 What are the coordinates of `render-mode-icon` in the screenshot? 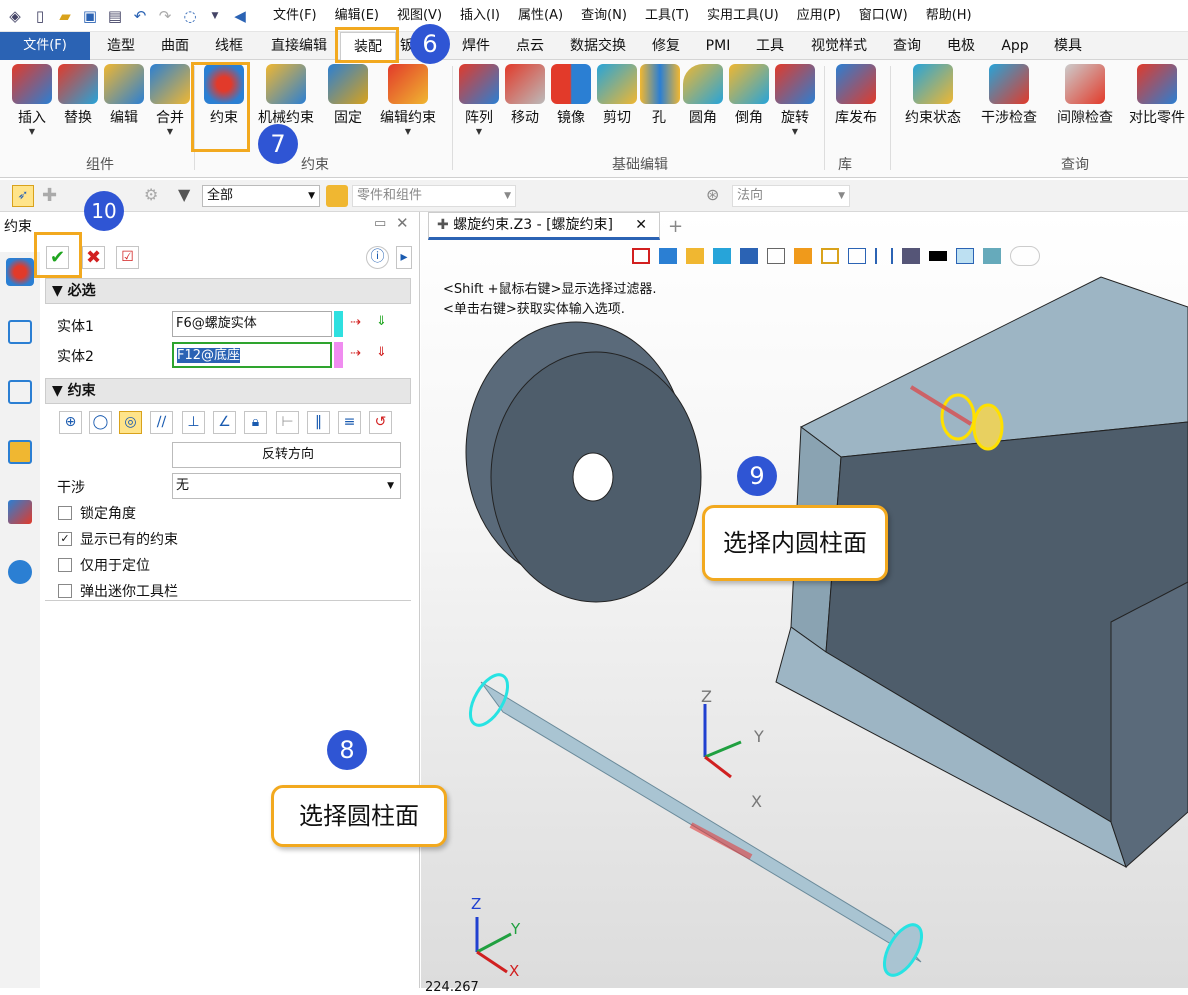 It's located at (911, 256).